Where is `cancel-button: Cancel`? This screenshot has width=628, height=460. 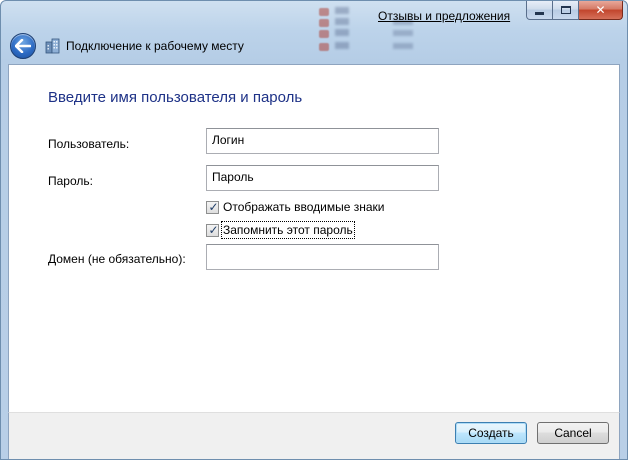
cancel-button: Cancel is located at coordinates (573, 433).